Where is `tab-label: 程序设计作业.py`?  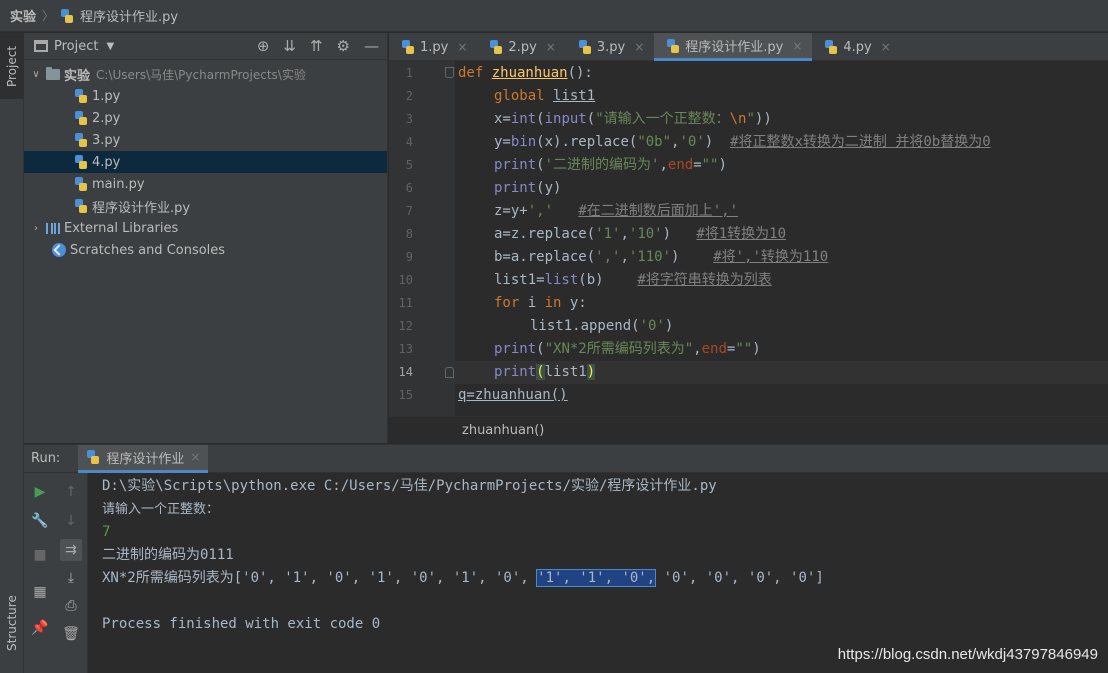
tab-label: 程序设计作业.py is located at coordinates (734, 47).